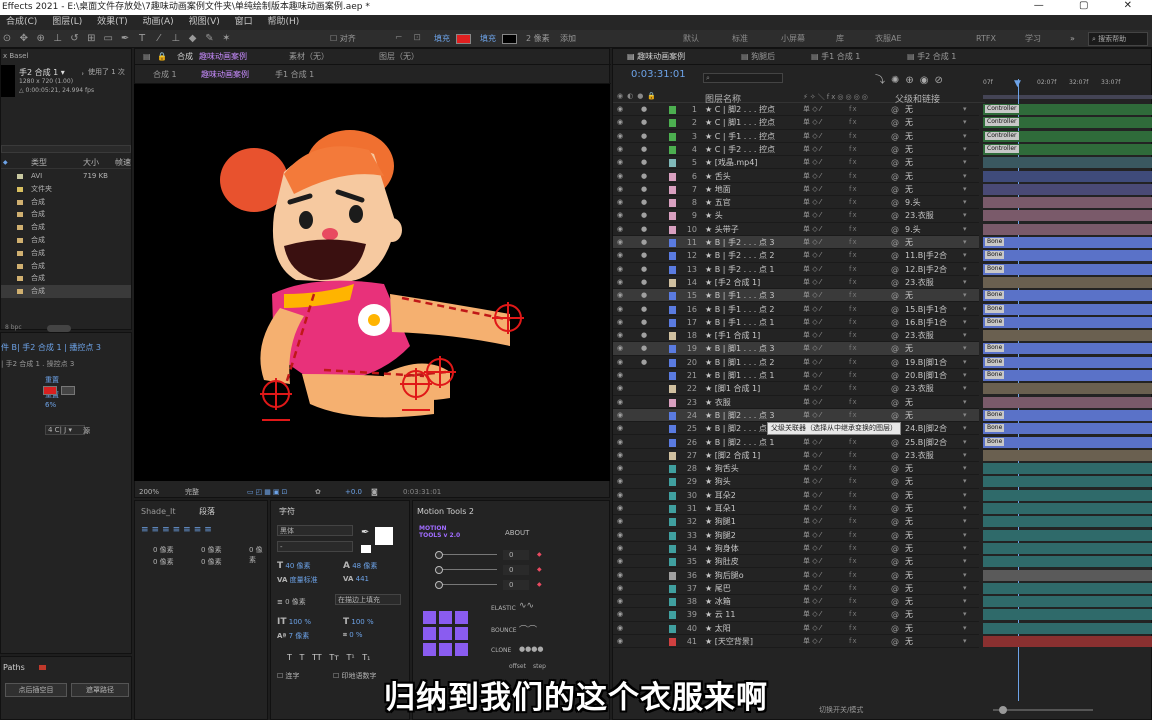 The width and height of the screenshot is (1152, 720). I want to click on type-tool-icon: T, so click(142, 39).